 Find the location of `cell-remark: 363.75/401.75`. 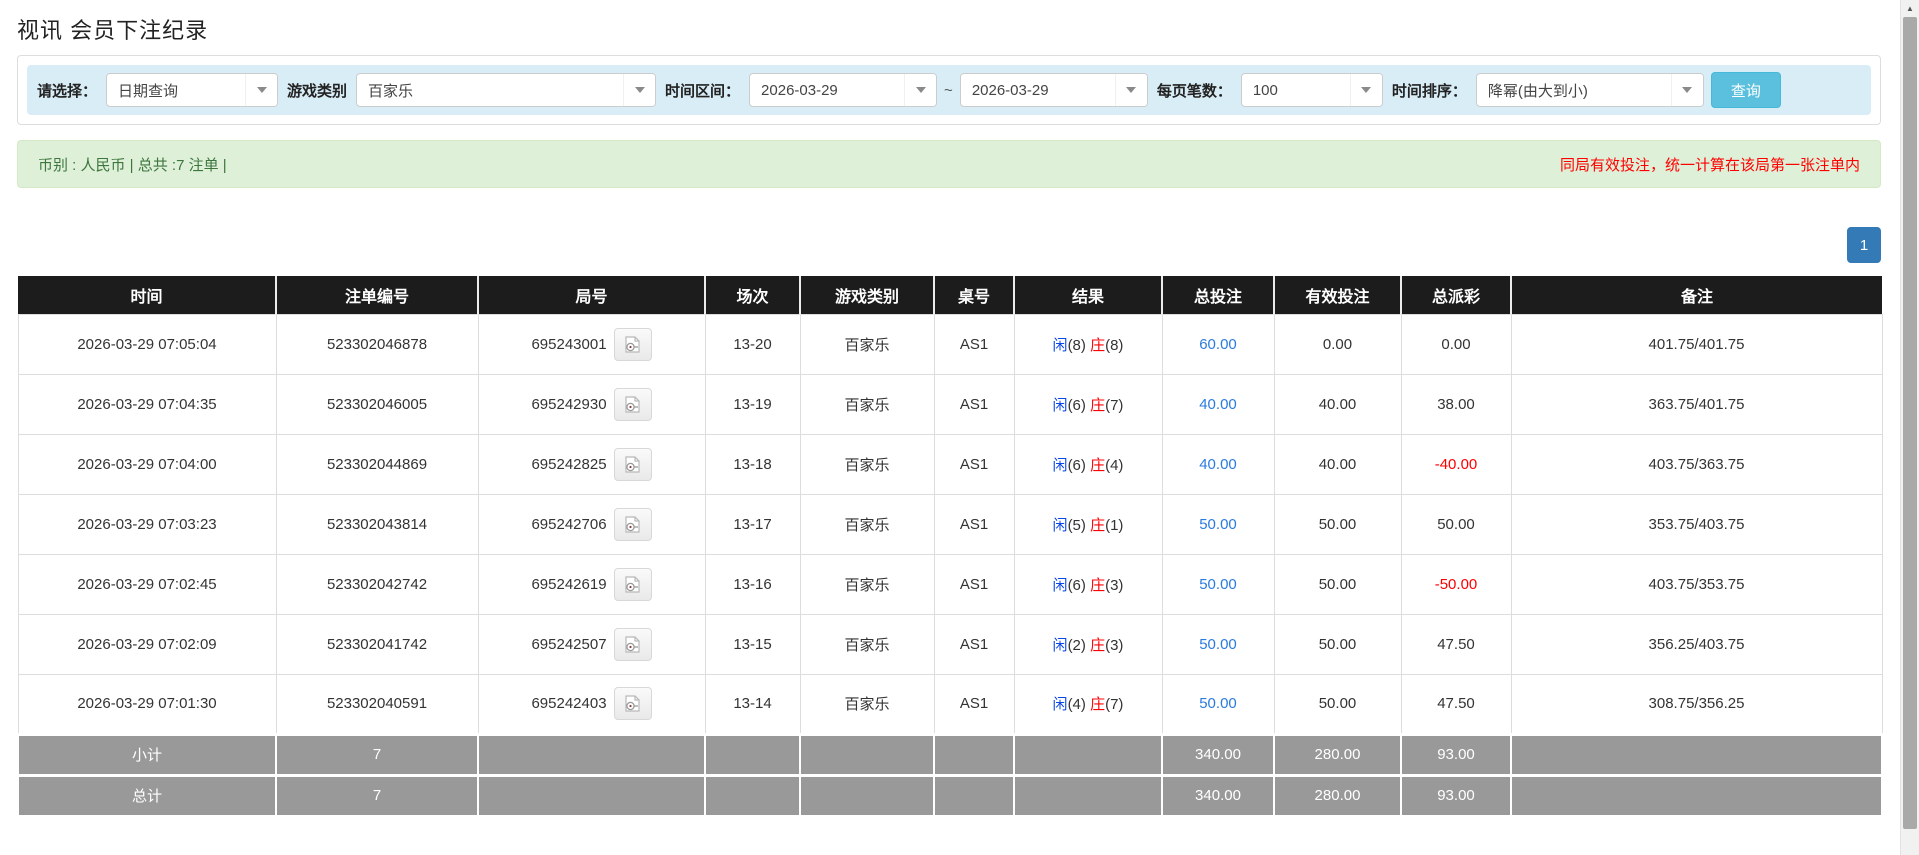

cell-remark: 363.75/401.75 is located at coordinates (1696, 404).